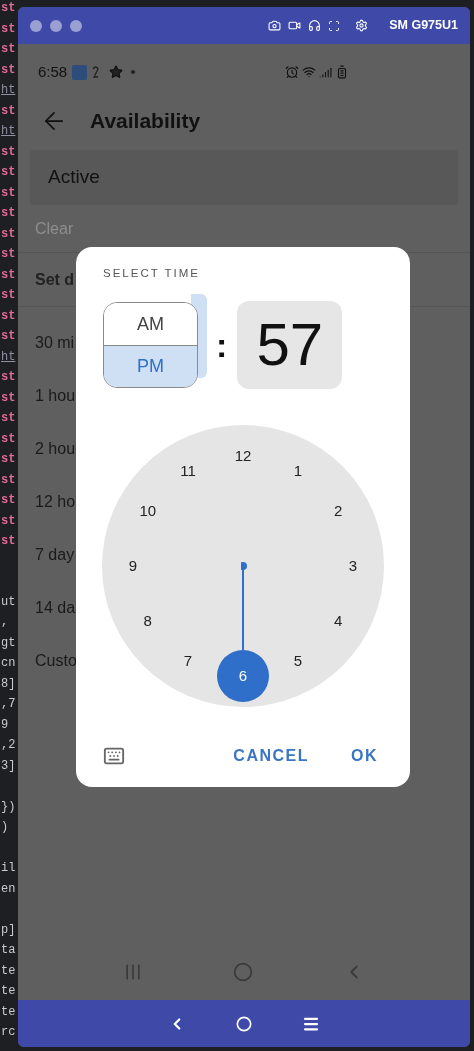 The height and width of the screenshot is (1051, 474). I want to click on keyboard-icon, so click(114, 756).